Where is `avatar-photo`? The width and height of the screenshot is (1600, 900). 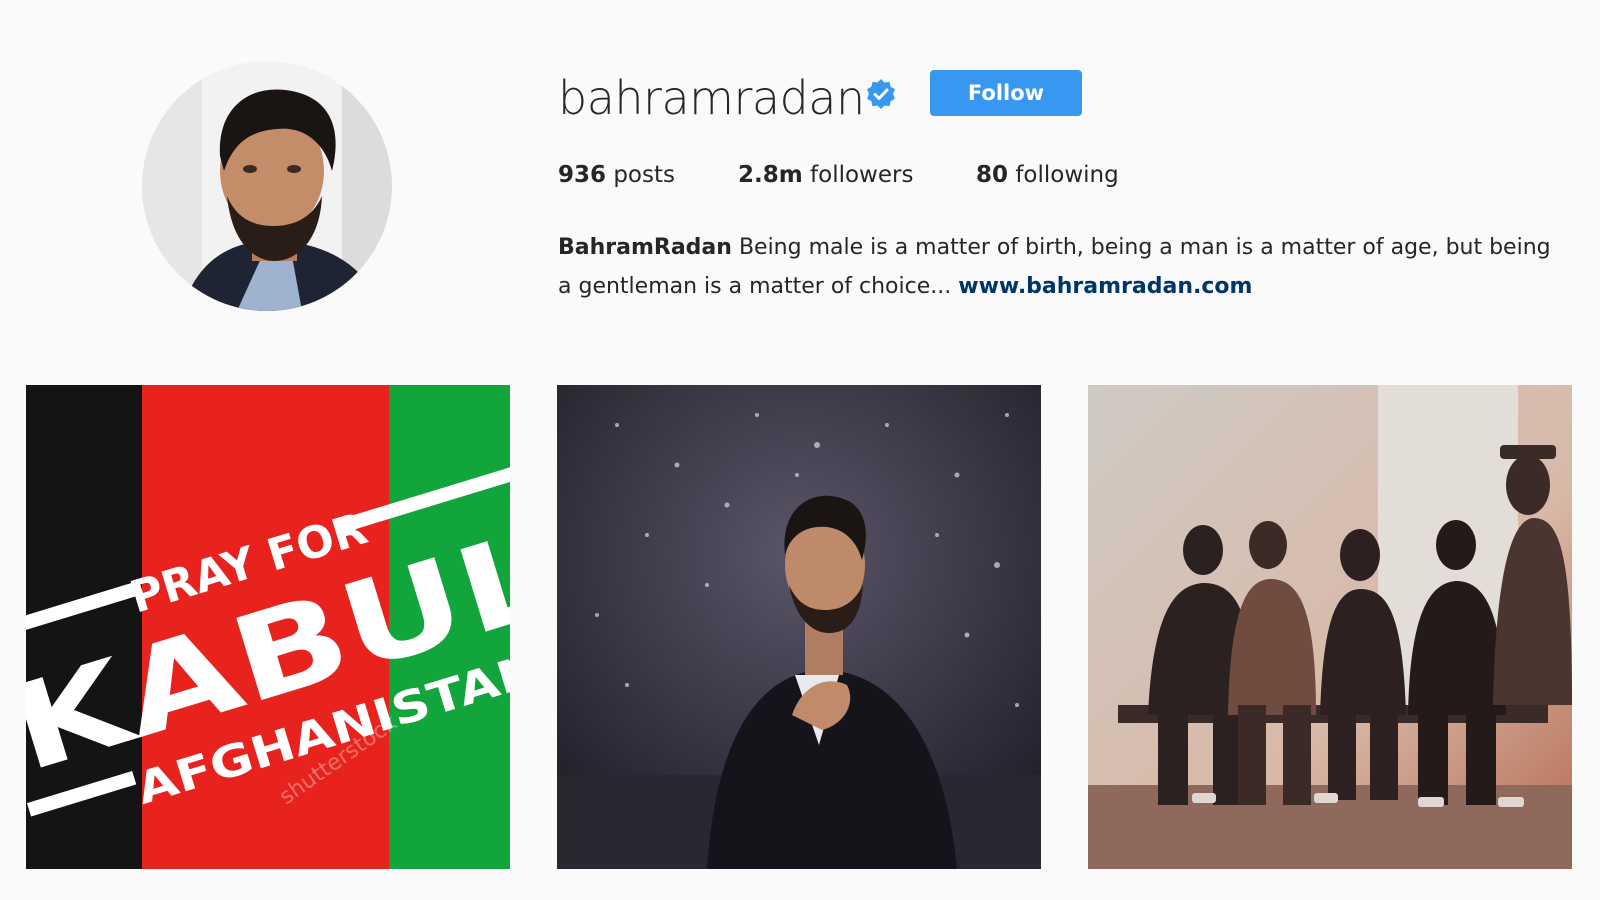
avatar-photo is located at coordinates (267, 186).